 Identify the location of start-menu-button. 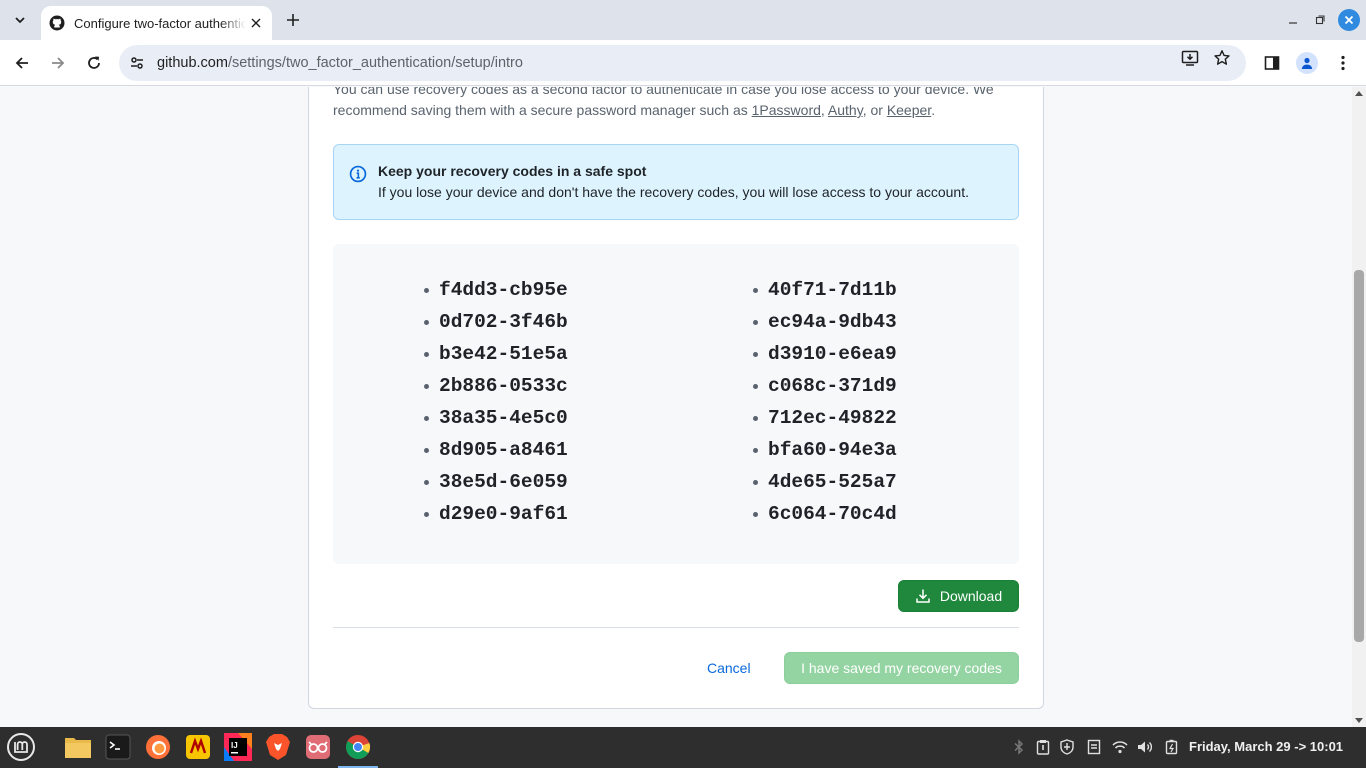
(21, 747).